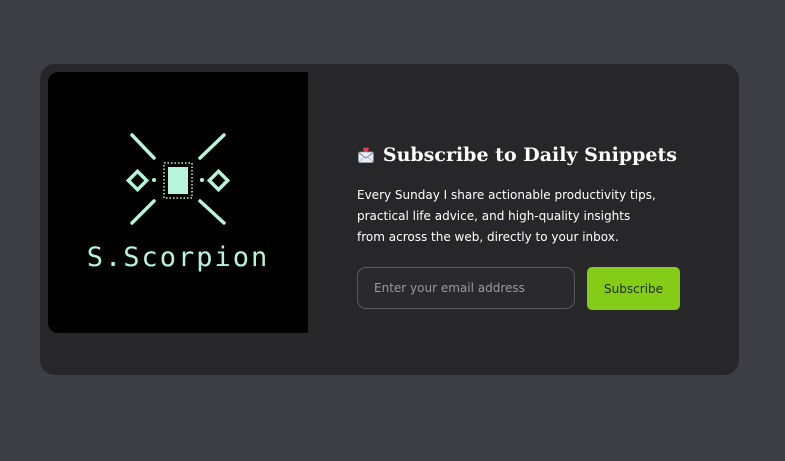 The image size is (785, 461). Describe the element at coordinates (466, 288) in the screenshot. I see `email-input` at that location.